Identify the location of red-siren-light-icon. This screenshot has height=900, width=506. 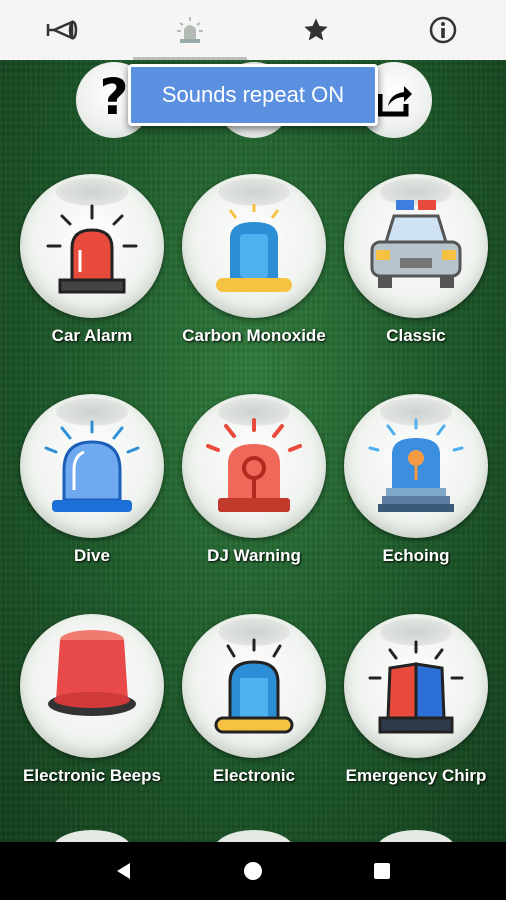
(92, 249).